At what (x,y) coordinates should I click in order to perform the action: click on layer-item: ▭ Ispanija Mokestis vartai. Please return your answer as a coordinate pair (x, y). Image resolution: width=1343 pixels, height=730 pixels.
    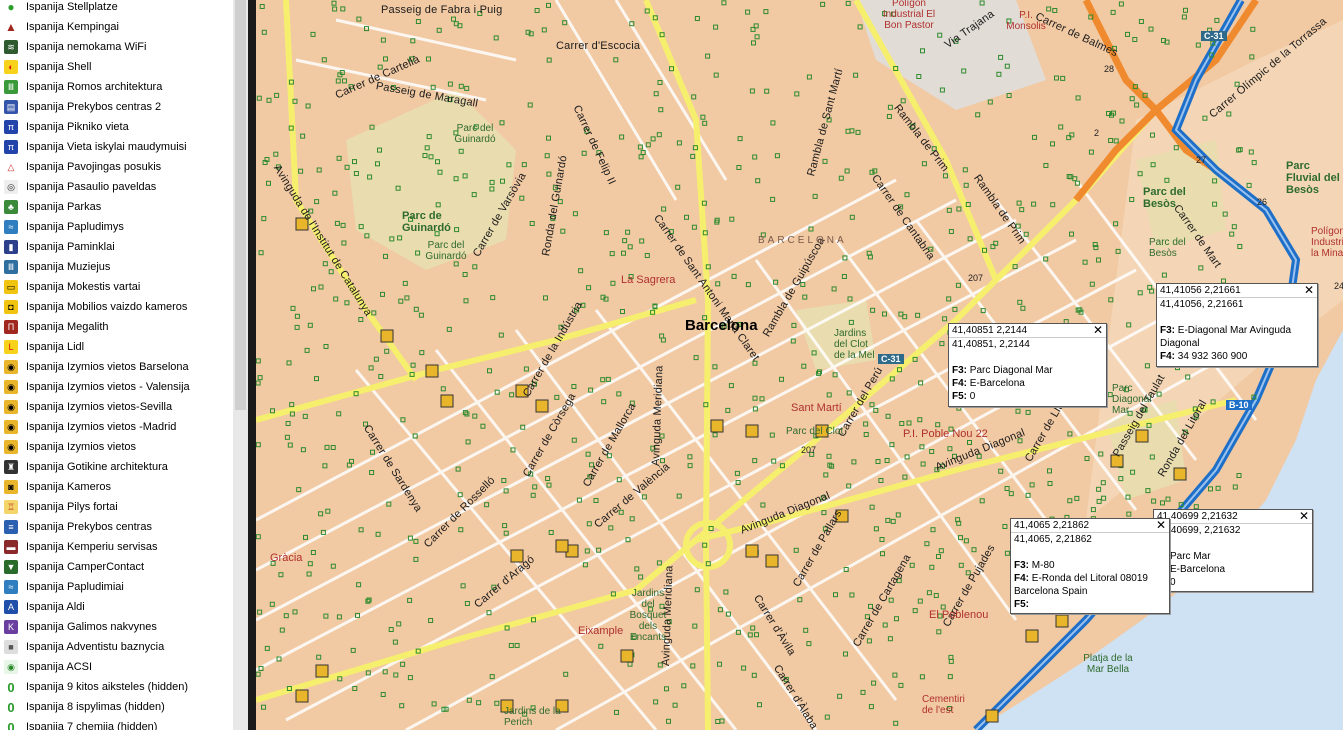
    Looking at the image, I should click on (116, 287).